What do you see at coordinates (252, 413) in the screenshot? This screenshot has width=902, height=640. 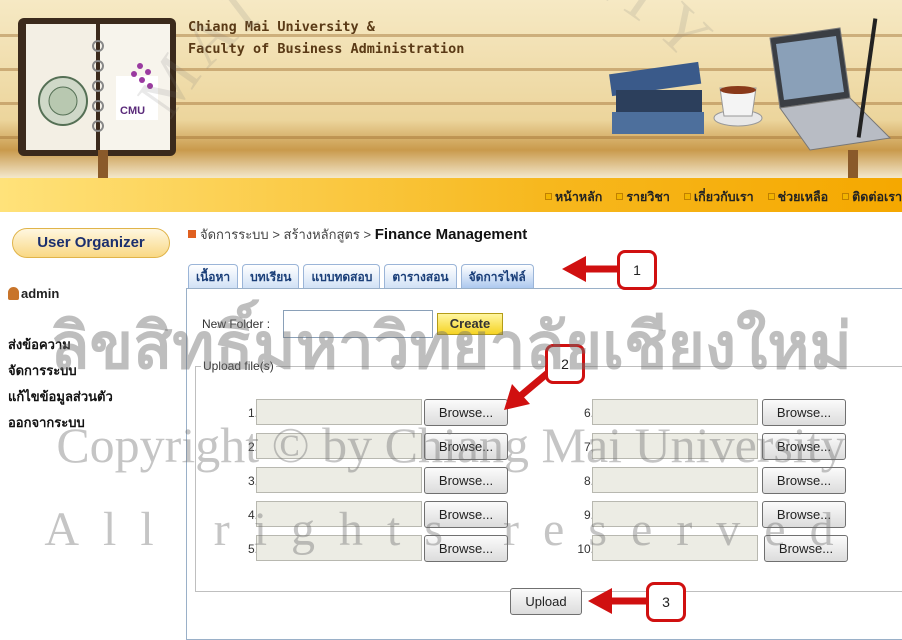 I see `file-number: 1.` at bounding box center [252, 413].